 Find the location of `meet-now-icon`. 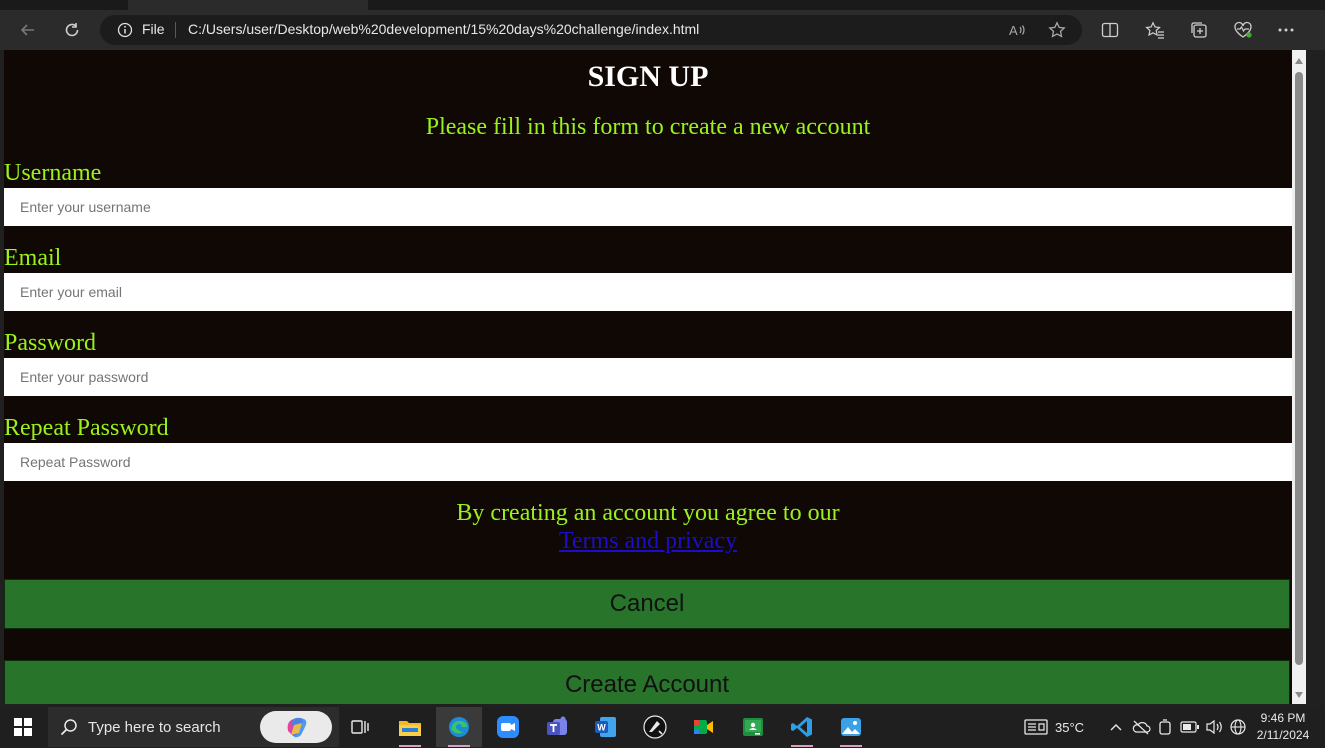

meet-now-icon is located at coordinates (1165, 727).